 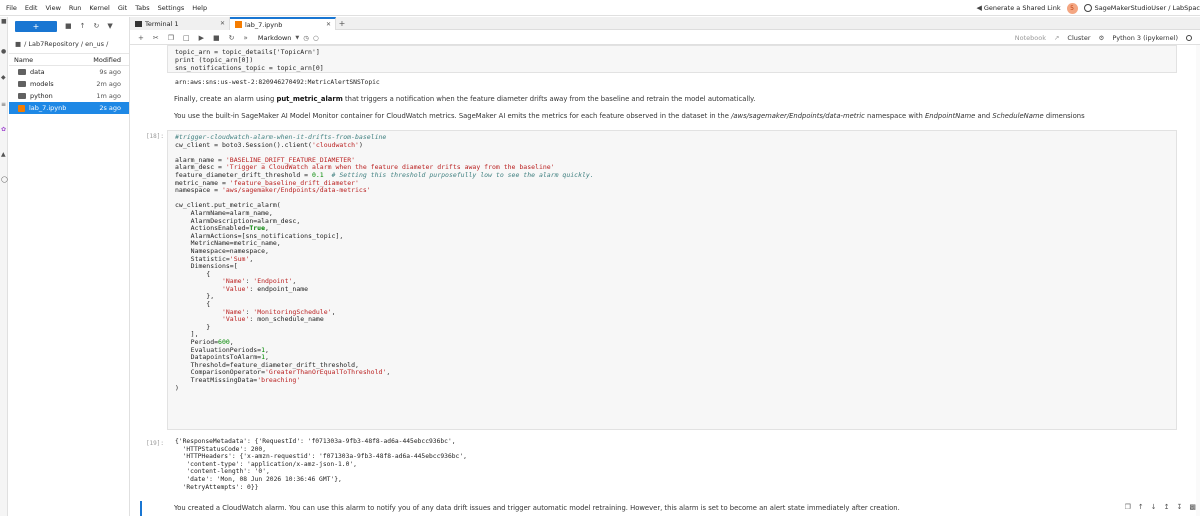 What do you see at coordinates (75, 8) in the screenshot?
I see `menu-run: Run` at bounding box center [75, 8].